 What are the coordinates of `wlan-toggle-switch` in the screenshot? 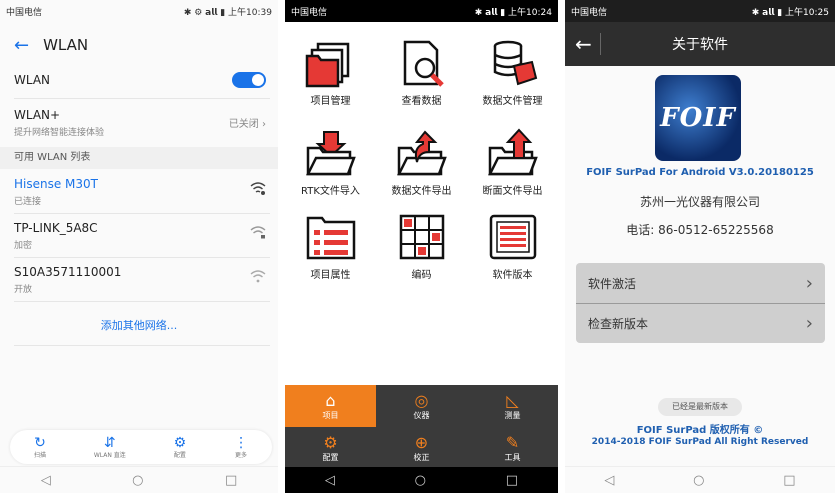 It's located at (249, 80).